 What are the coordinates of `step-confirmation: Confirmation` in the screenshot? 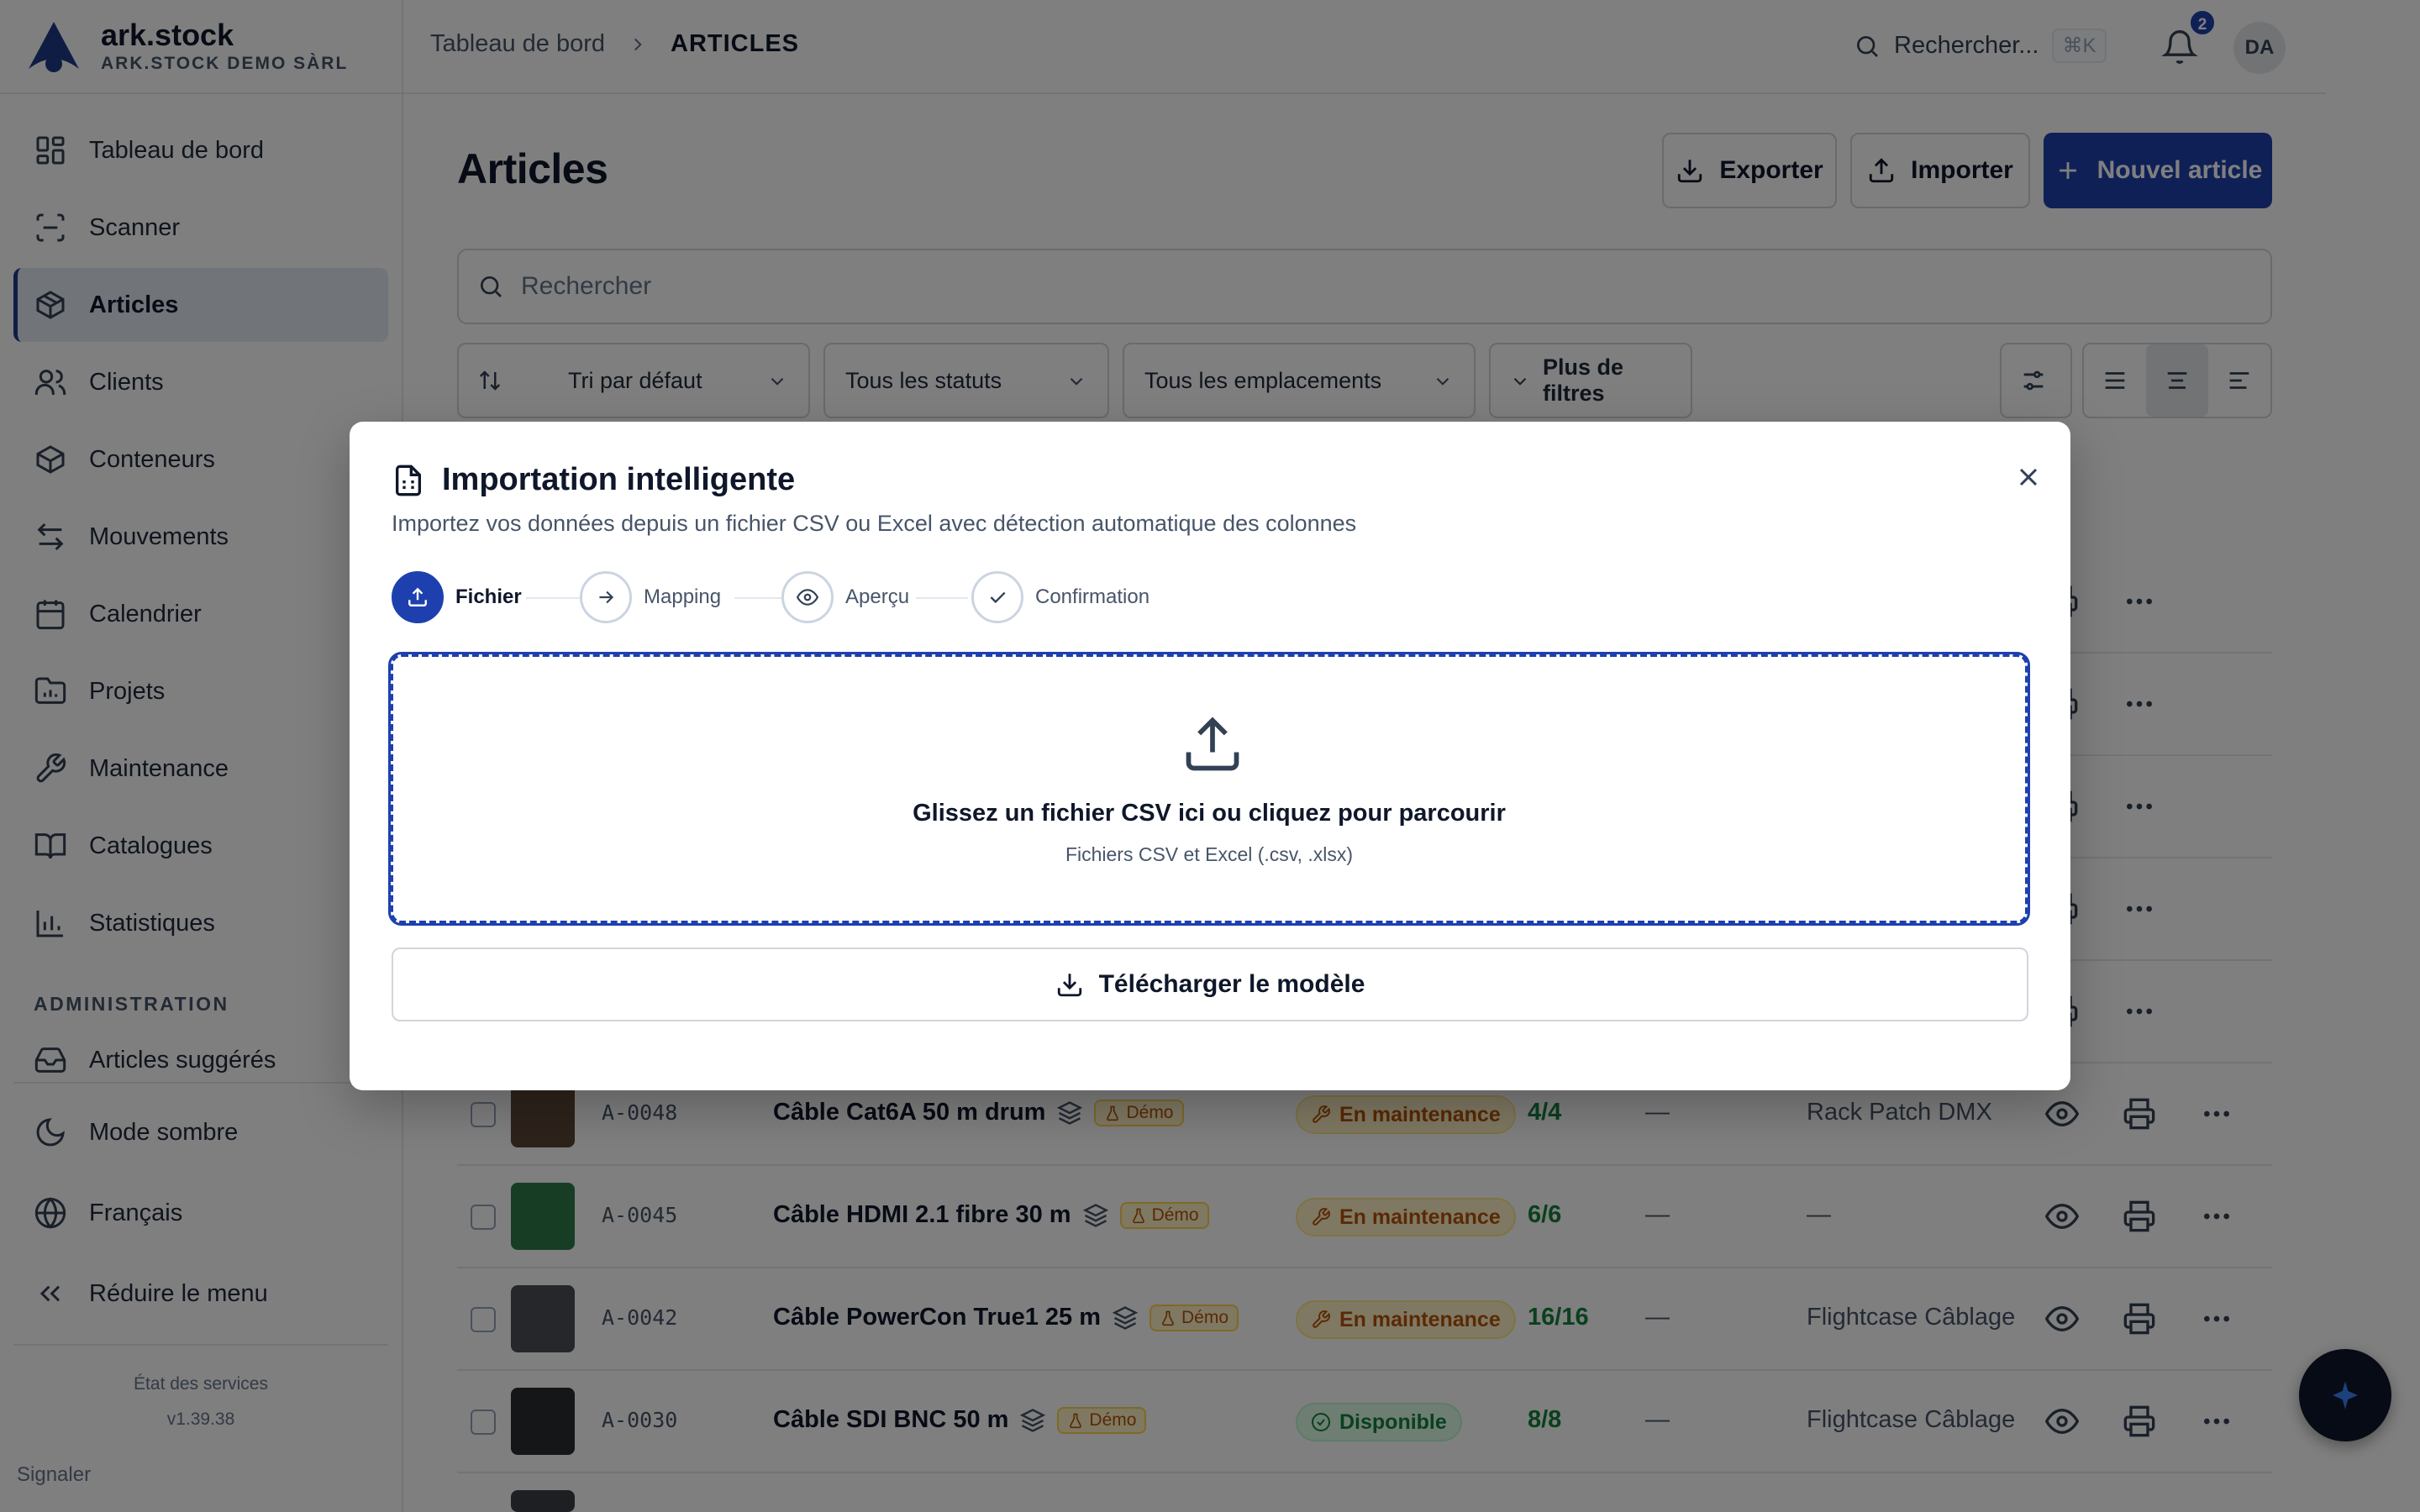 It's located at (1060, 597).